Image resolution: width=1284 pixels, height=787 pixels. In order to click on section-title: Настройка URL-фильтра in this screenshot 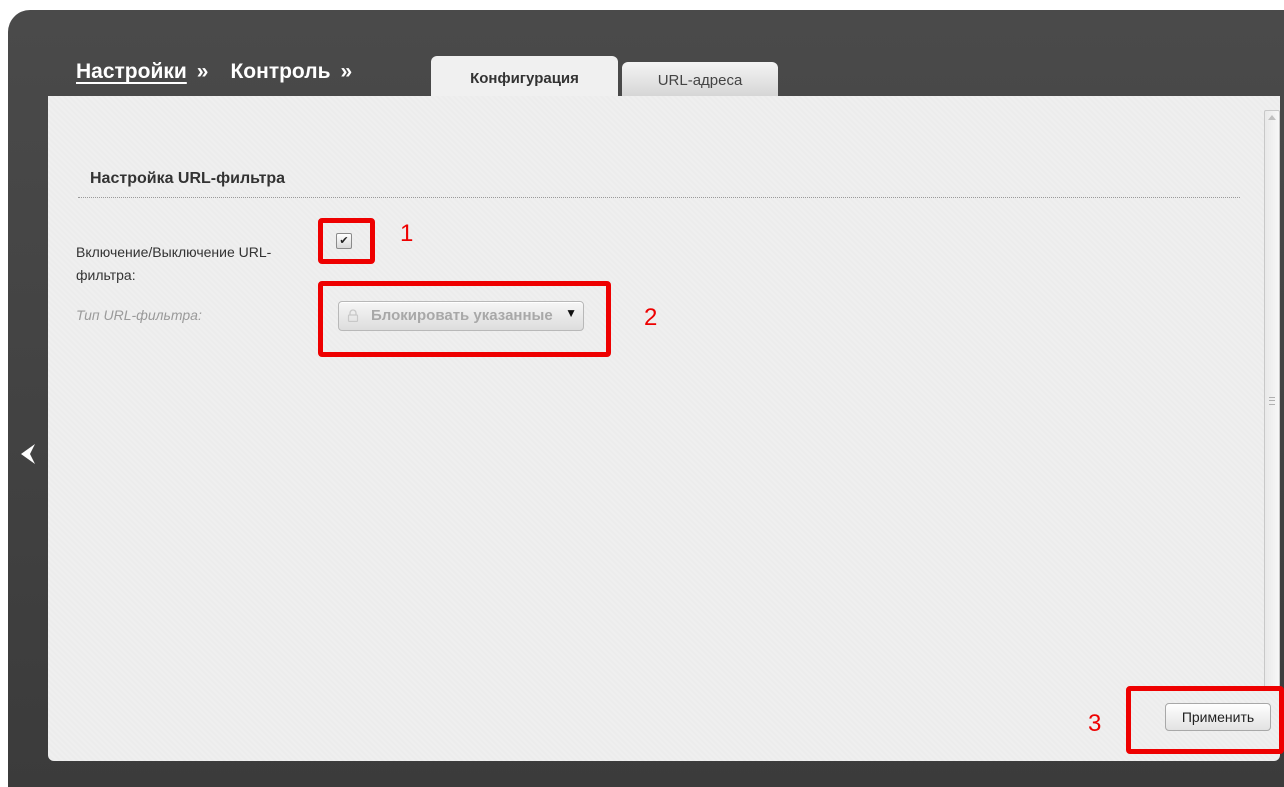, I will do `click(188, 178)`.